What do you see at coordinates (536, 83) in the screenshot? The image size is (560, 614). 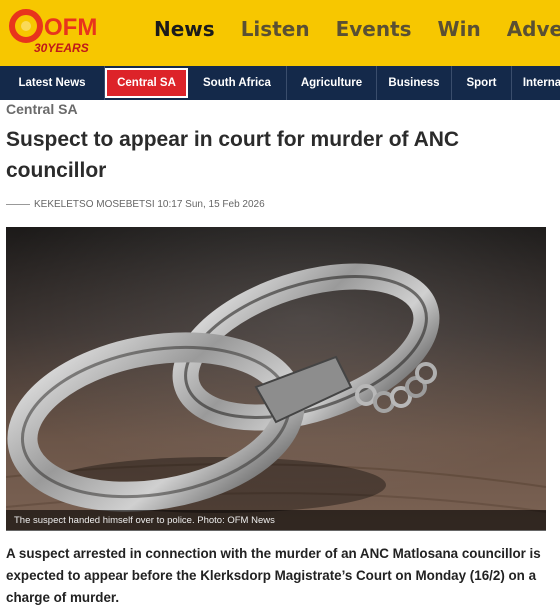 I see `tab-international: Interna` at bounding box center [536, 83].